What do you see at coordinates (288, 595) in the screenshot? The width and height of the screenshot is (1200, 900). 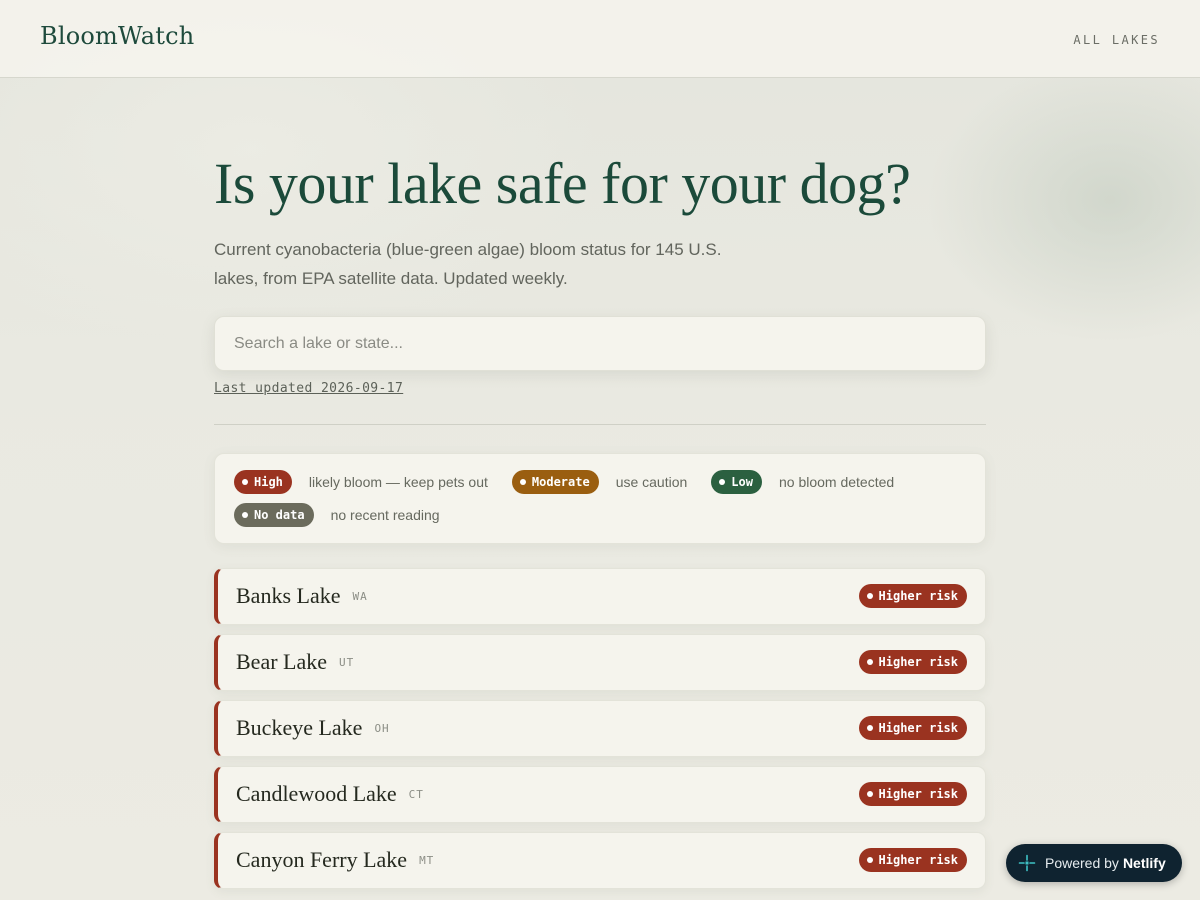 I see `lake-name: Banks Lake` at bounding box center [288, 595].